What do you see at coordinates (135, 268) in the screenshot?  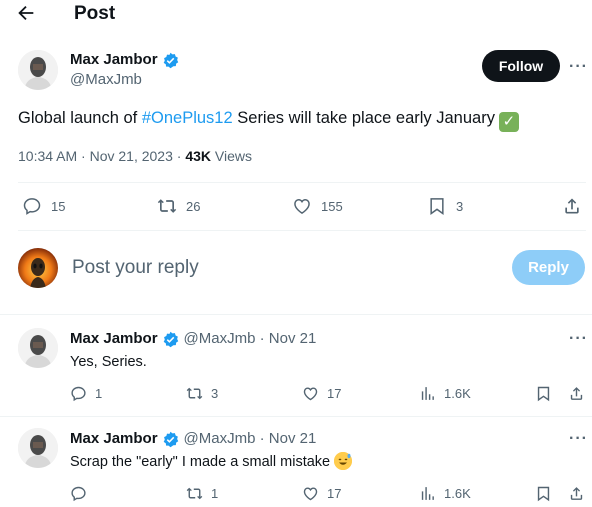 I see `reply-input: Post your reply` at bounding box center [135, 268].